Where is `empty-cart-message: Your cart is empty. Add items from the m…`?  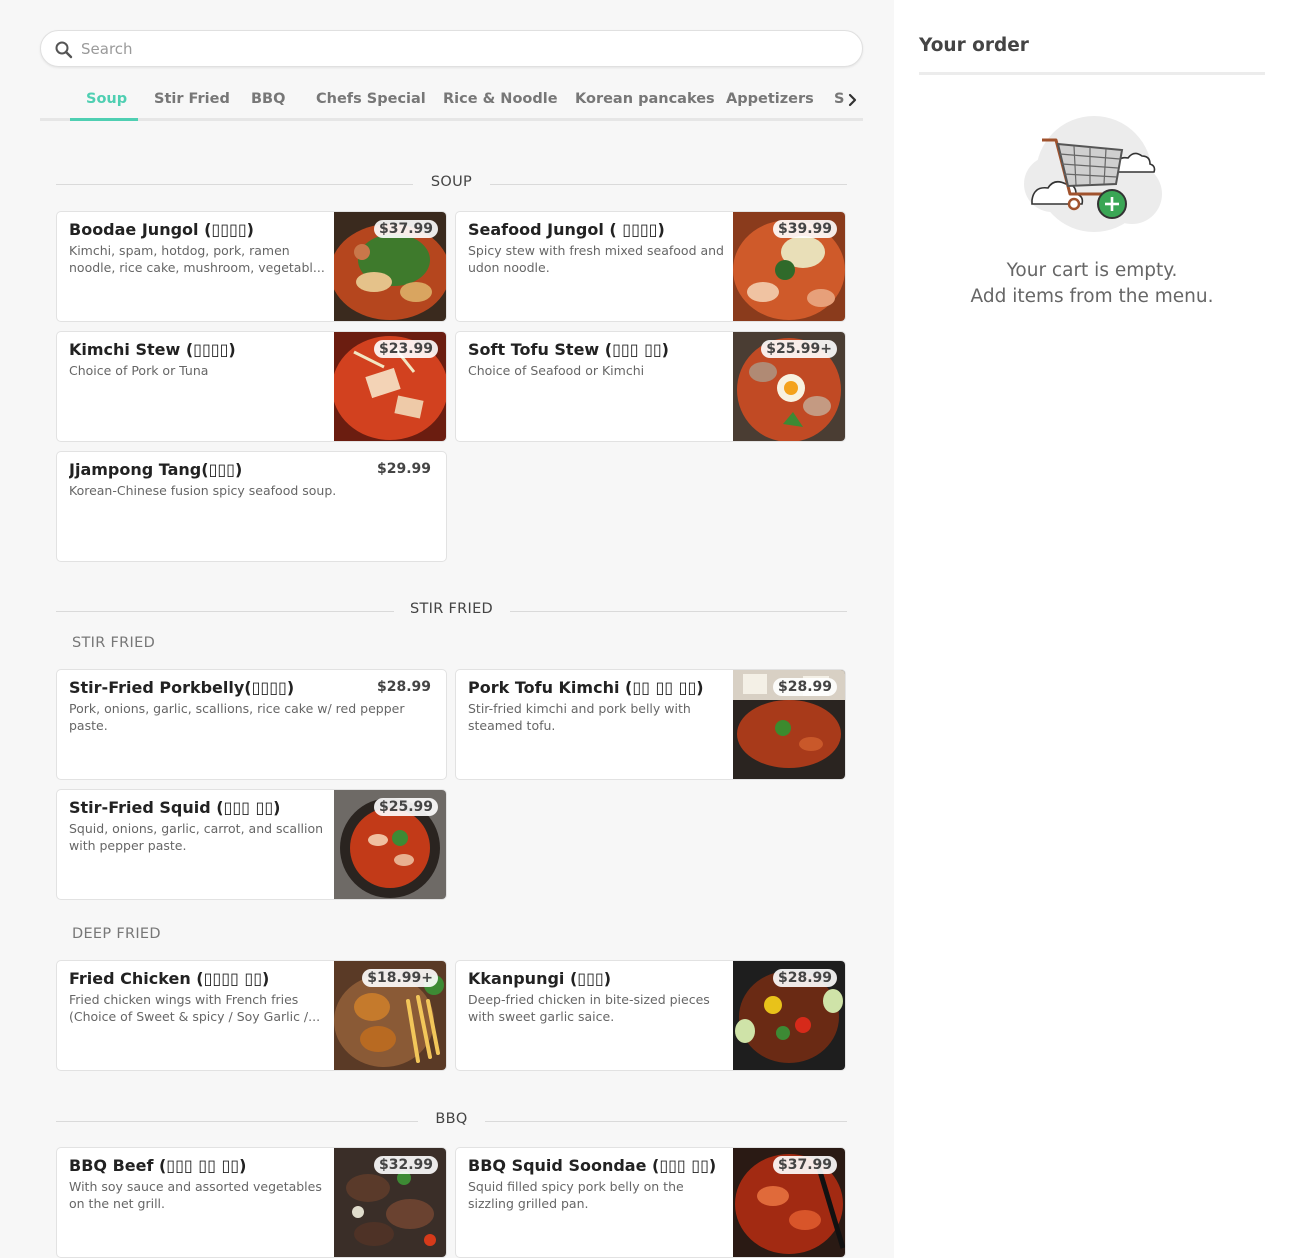 empty-cart-message: Your cart is empty. Add items from the m… is located at coordinates (1092, 284).